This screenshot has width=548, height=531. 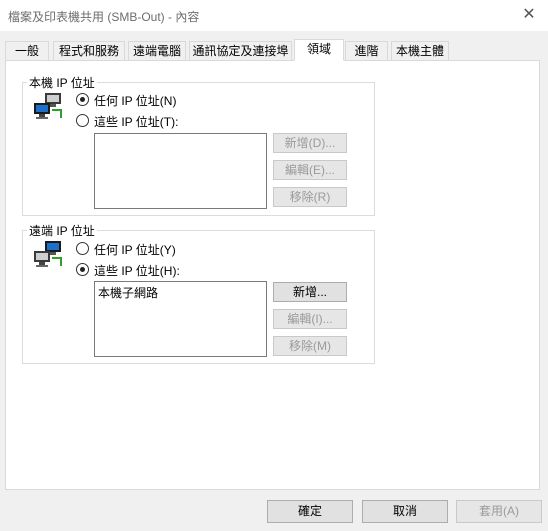 I want to click on tab-scope: 領域, so click(x=319, y=50).